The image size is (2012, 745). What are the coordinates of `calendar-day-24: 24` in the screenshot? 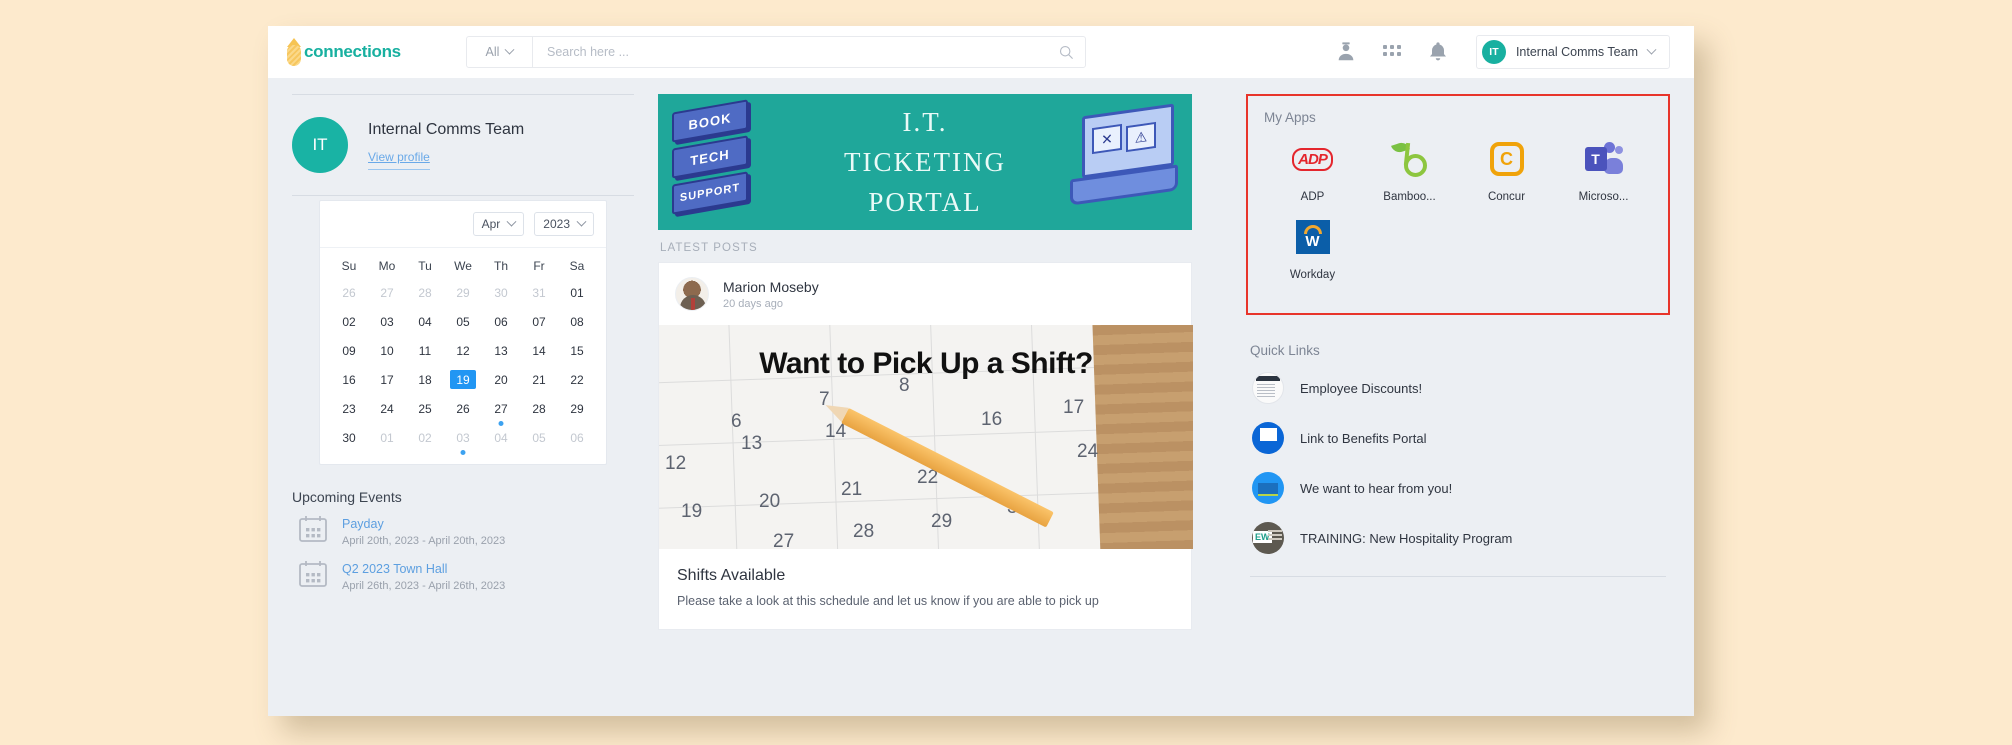 It's located at (387, 408).